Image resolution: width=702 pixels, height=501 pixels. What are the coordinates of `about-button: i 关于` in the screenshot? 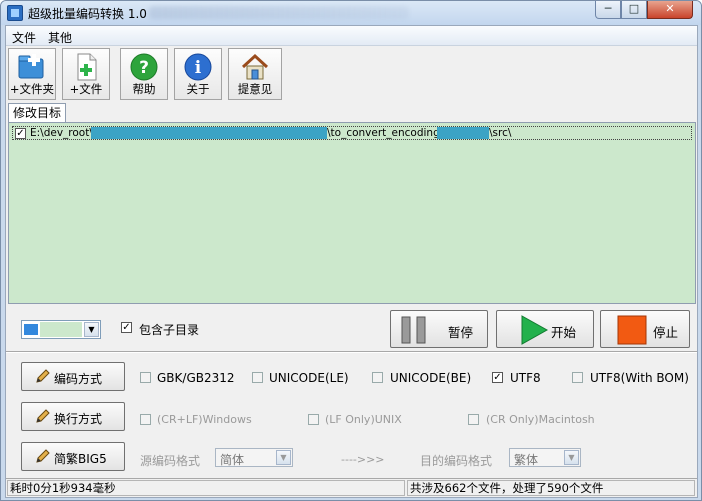 It's located at (198, 74).